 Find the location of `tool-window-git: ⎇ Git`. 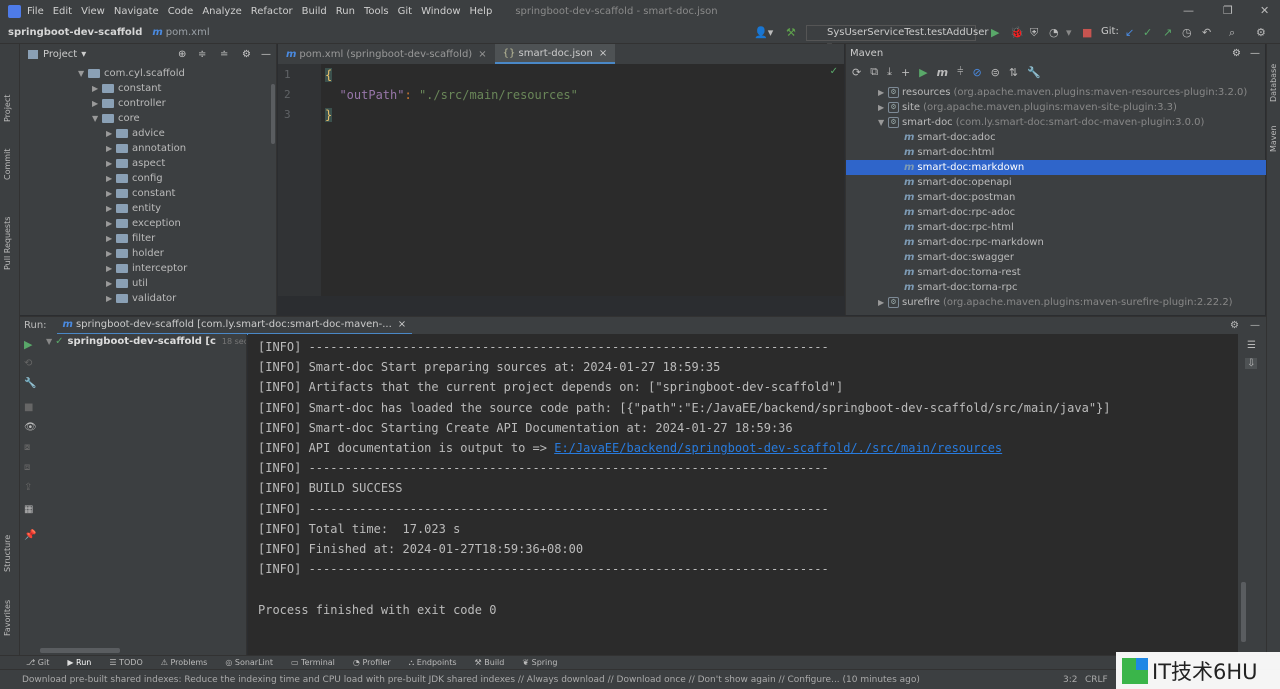

tool-window-git: ⎇ Git is located at coordinates (37, 662).